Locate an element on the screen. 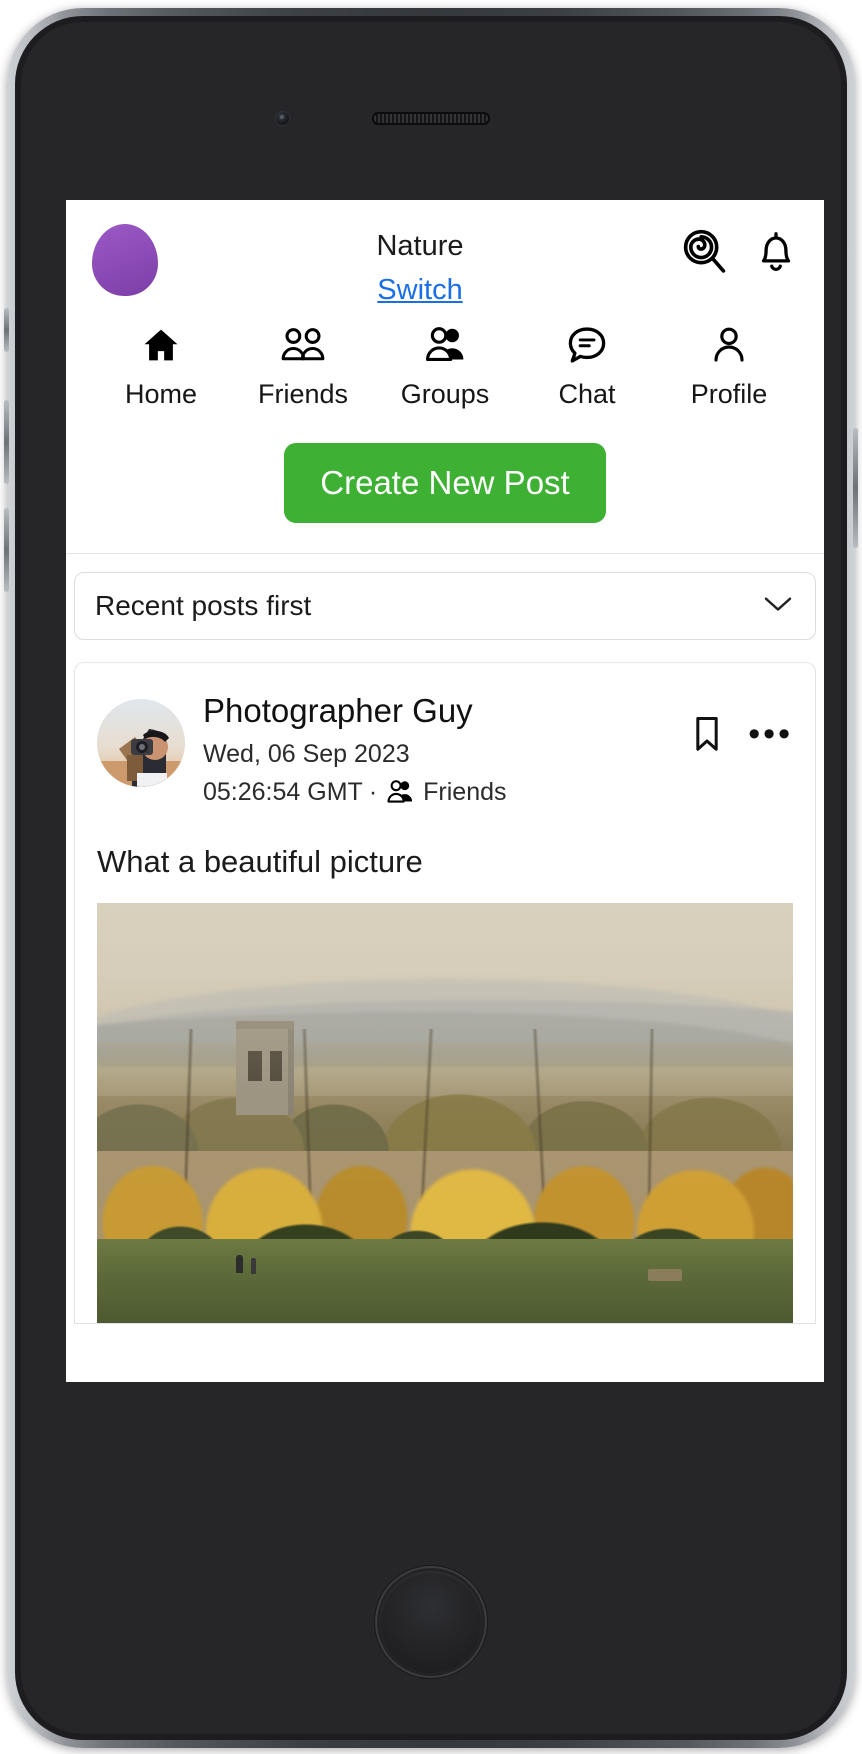 This screenshot has width=862, height=1754. app-top-bar: Nature Switch is located at coordinates (445, 259).